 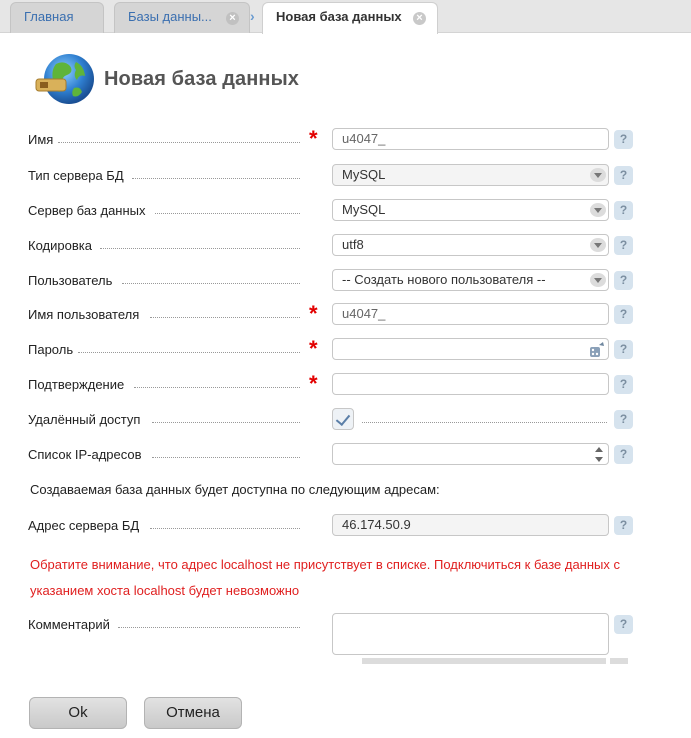 I want to click on encoding-select: utf8, so click(x=470, y=245).